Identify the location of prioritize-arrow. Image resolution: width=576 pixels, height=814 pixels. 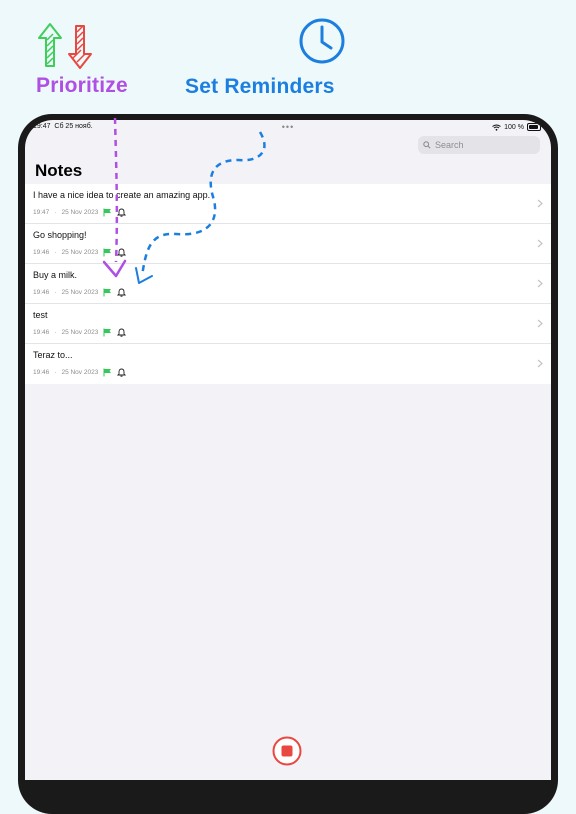
(116, 190).